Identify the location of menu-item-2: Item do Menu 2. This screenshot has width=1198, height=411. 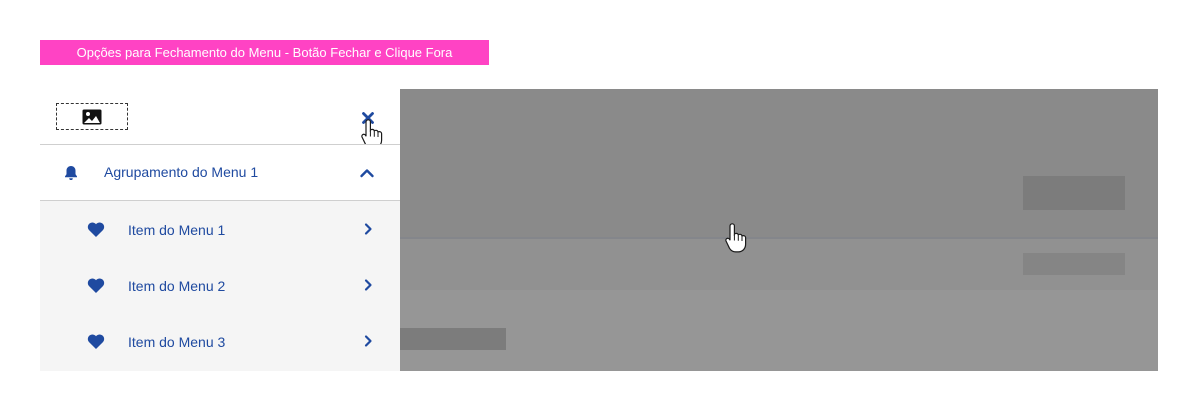
(220, 285).